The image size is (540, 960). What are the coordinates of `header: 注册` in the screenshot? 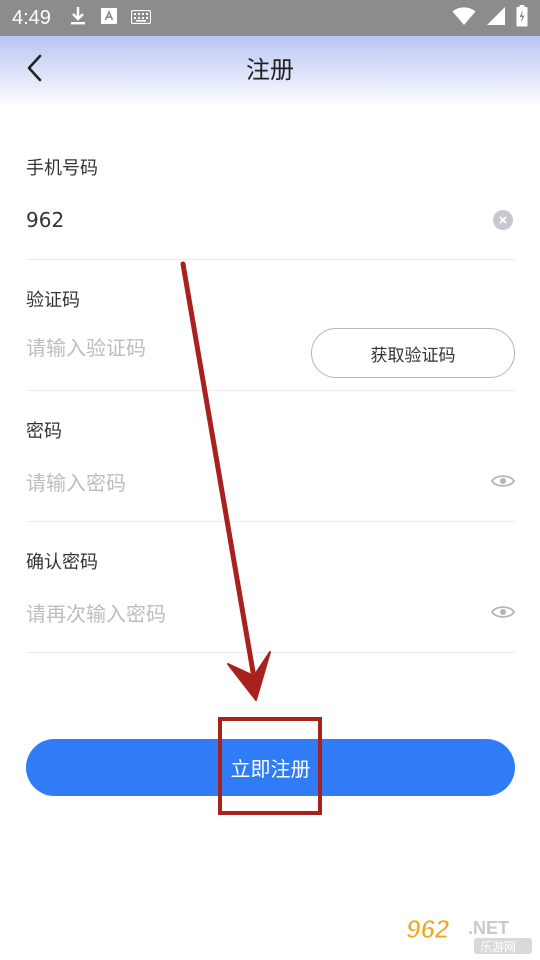 It's located at (270, 70).